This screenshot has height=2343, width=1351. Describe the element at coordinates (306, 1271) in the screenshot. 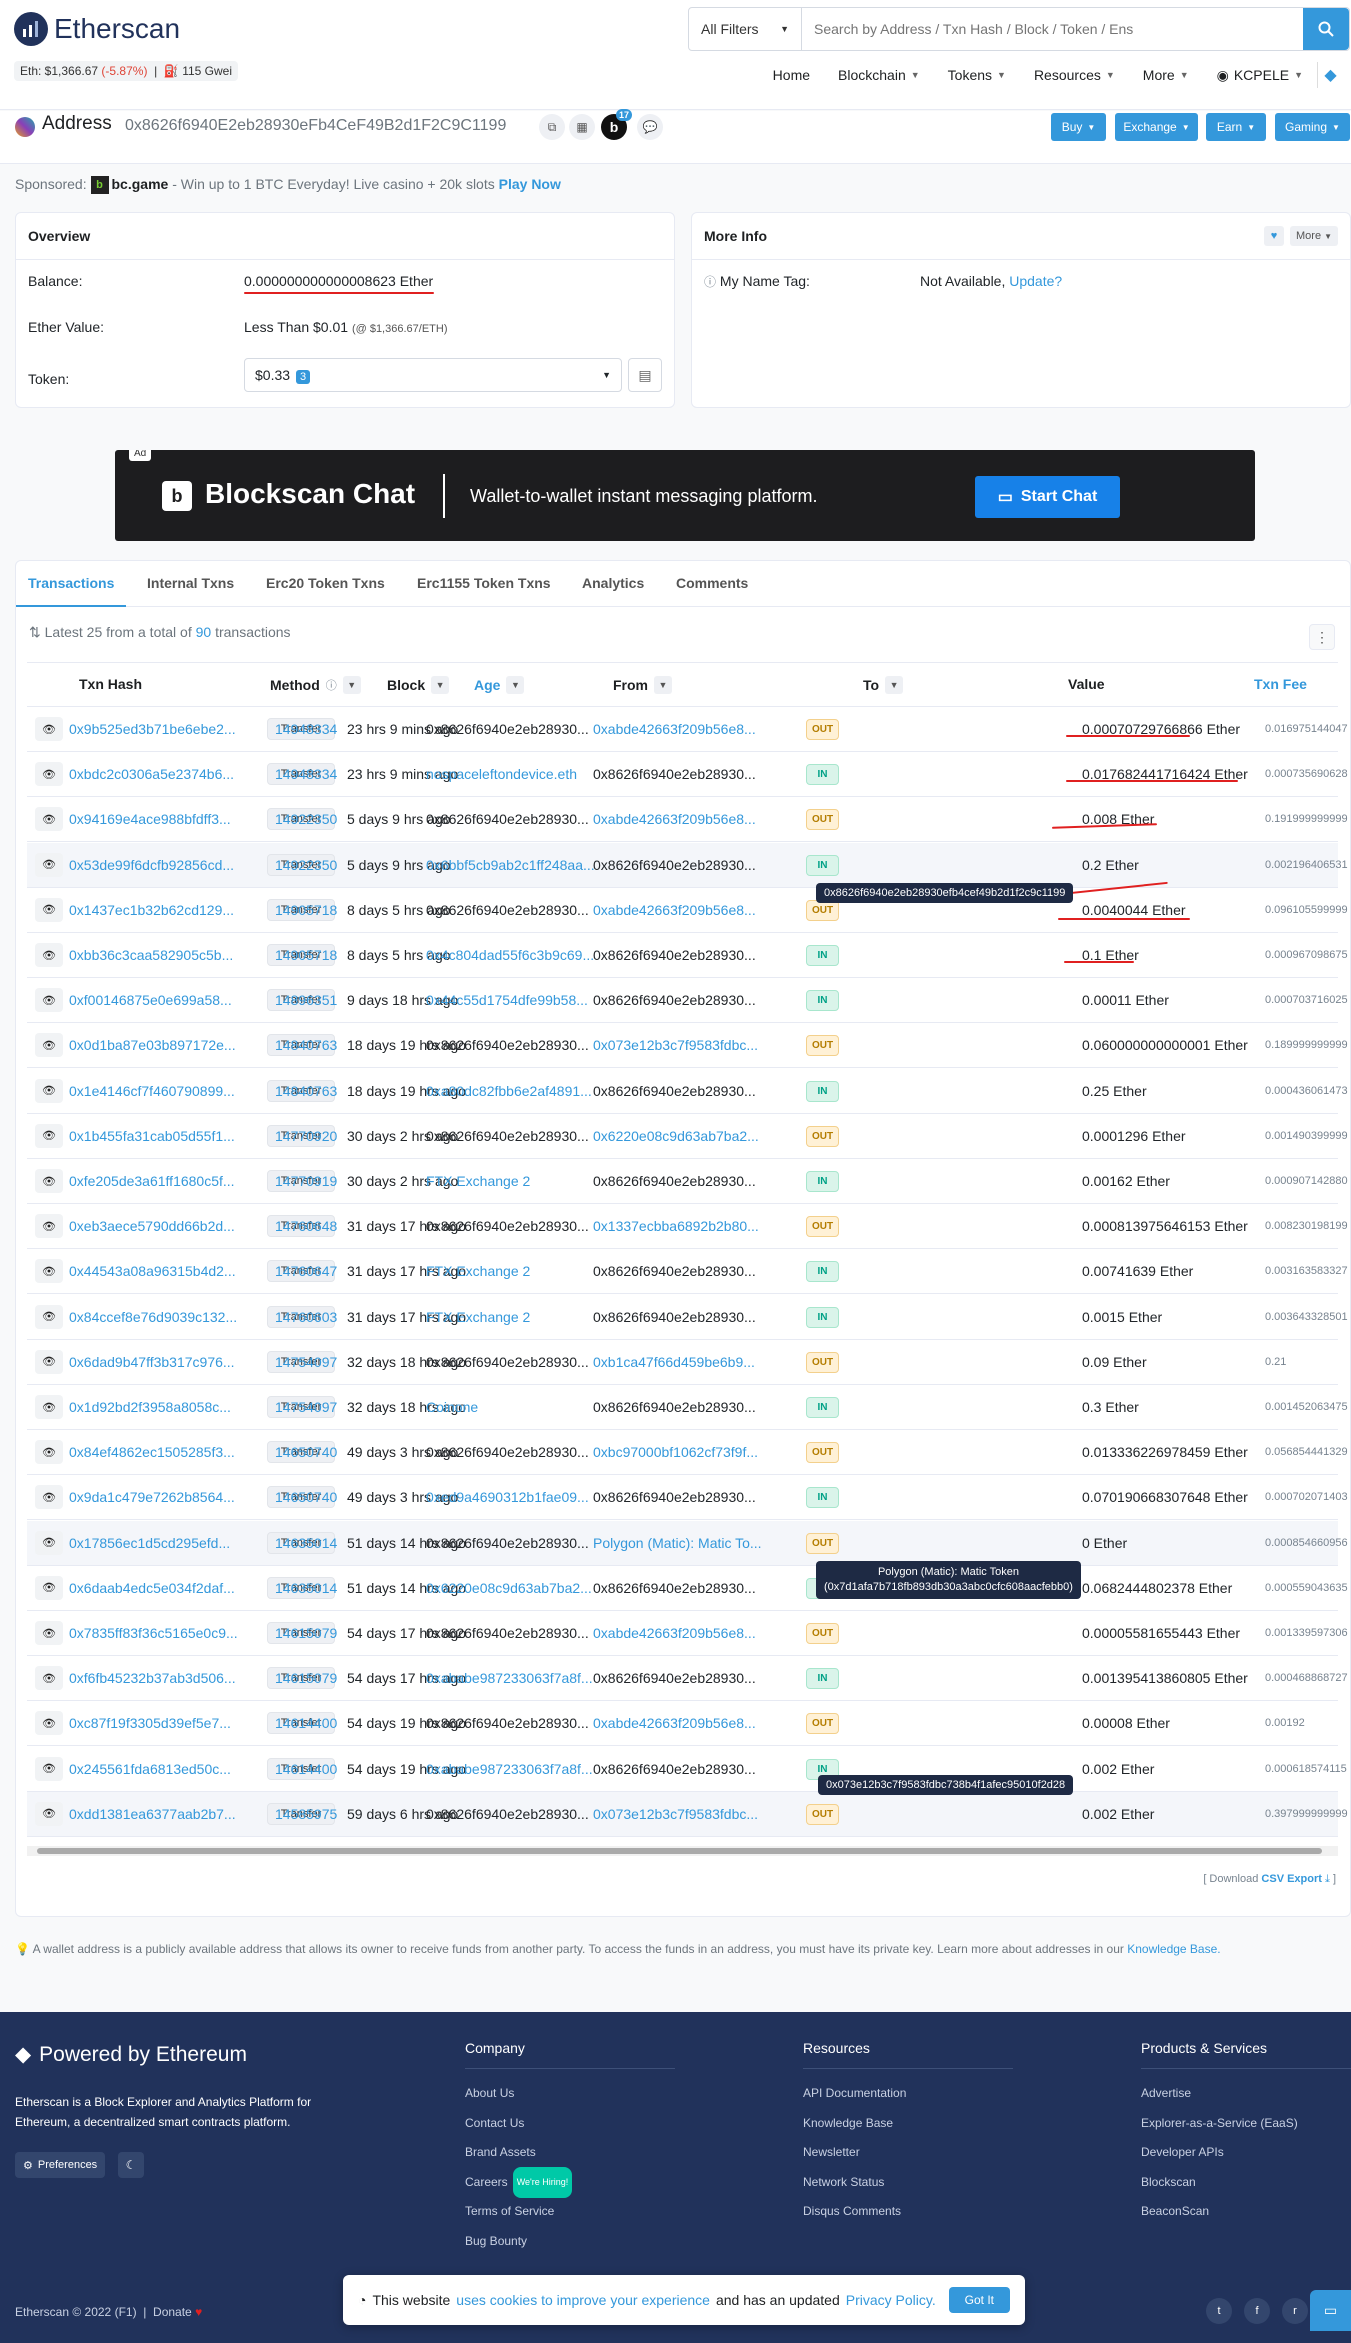

I see `block-link: 14760647` at that location.